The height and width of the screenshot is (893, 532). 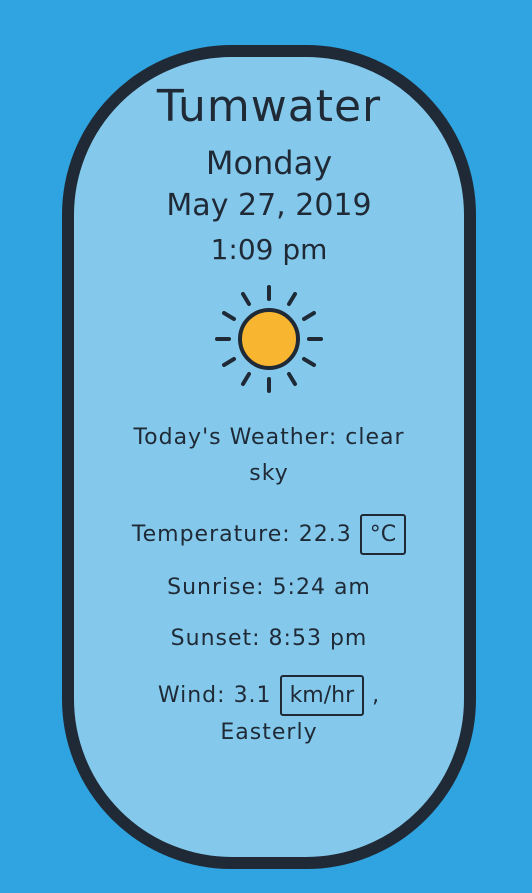 I want to click on temperature-label: Temperature:, so click(x=211, y=534).